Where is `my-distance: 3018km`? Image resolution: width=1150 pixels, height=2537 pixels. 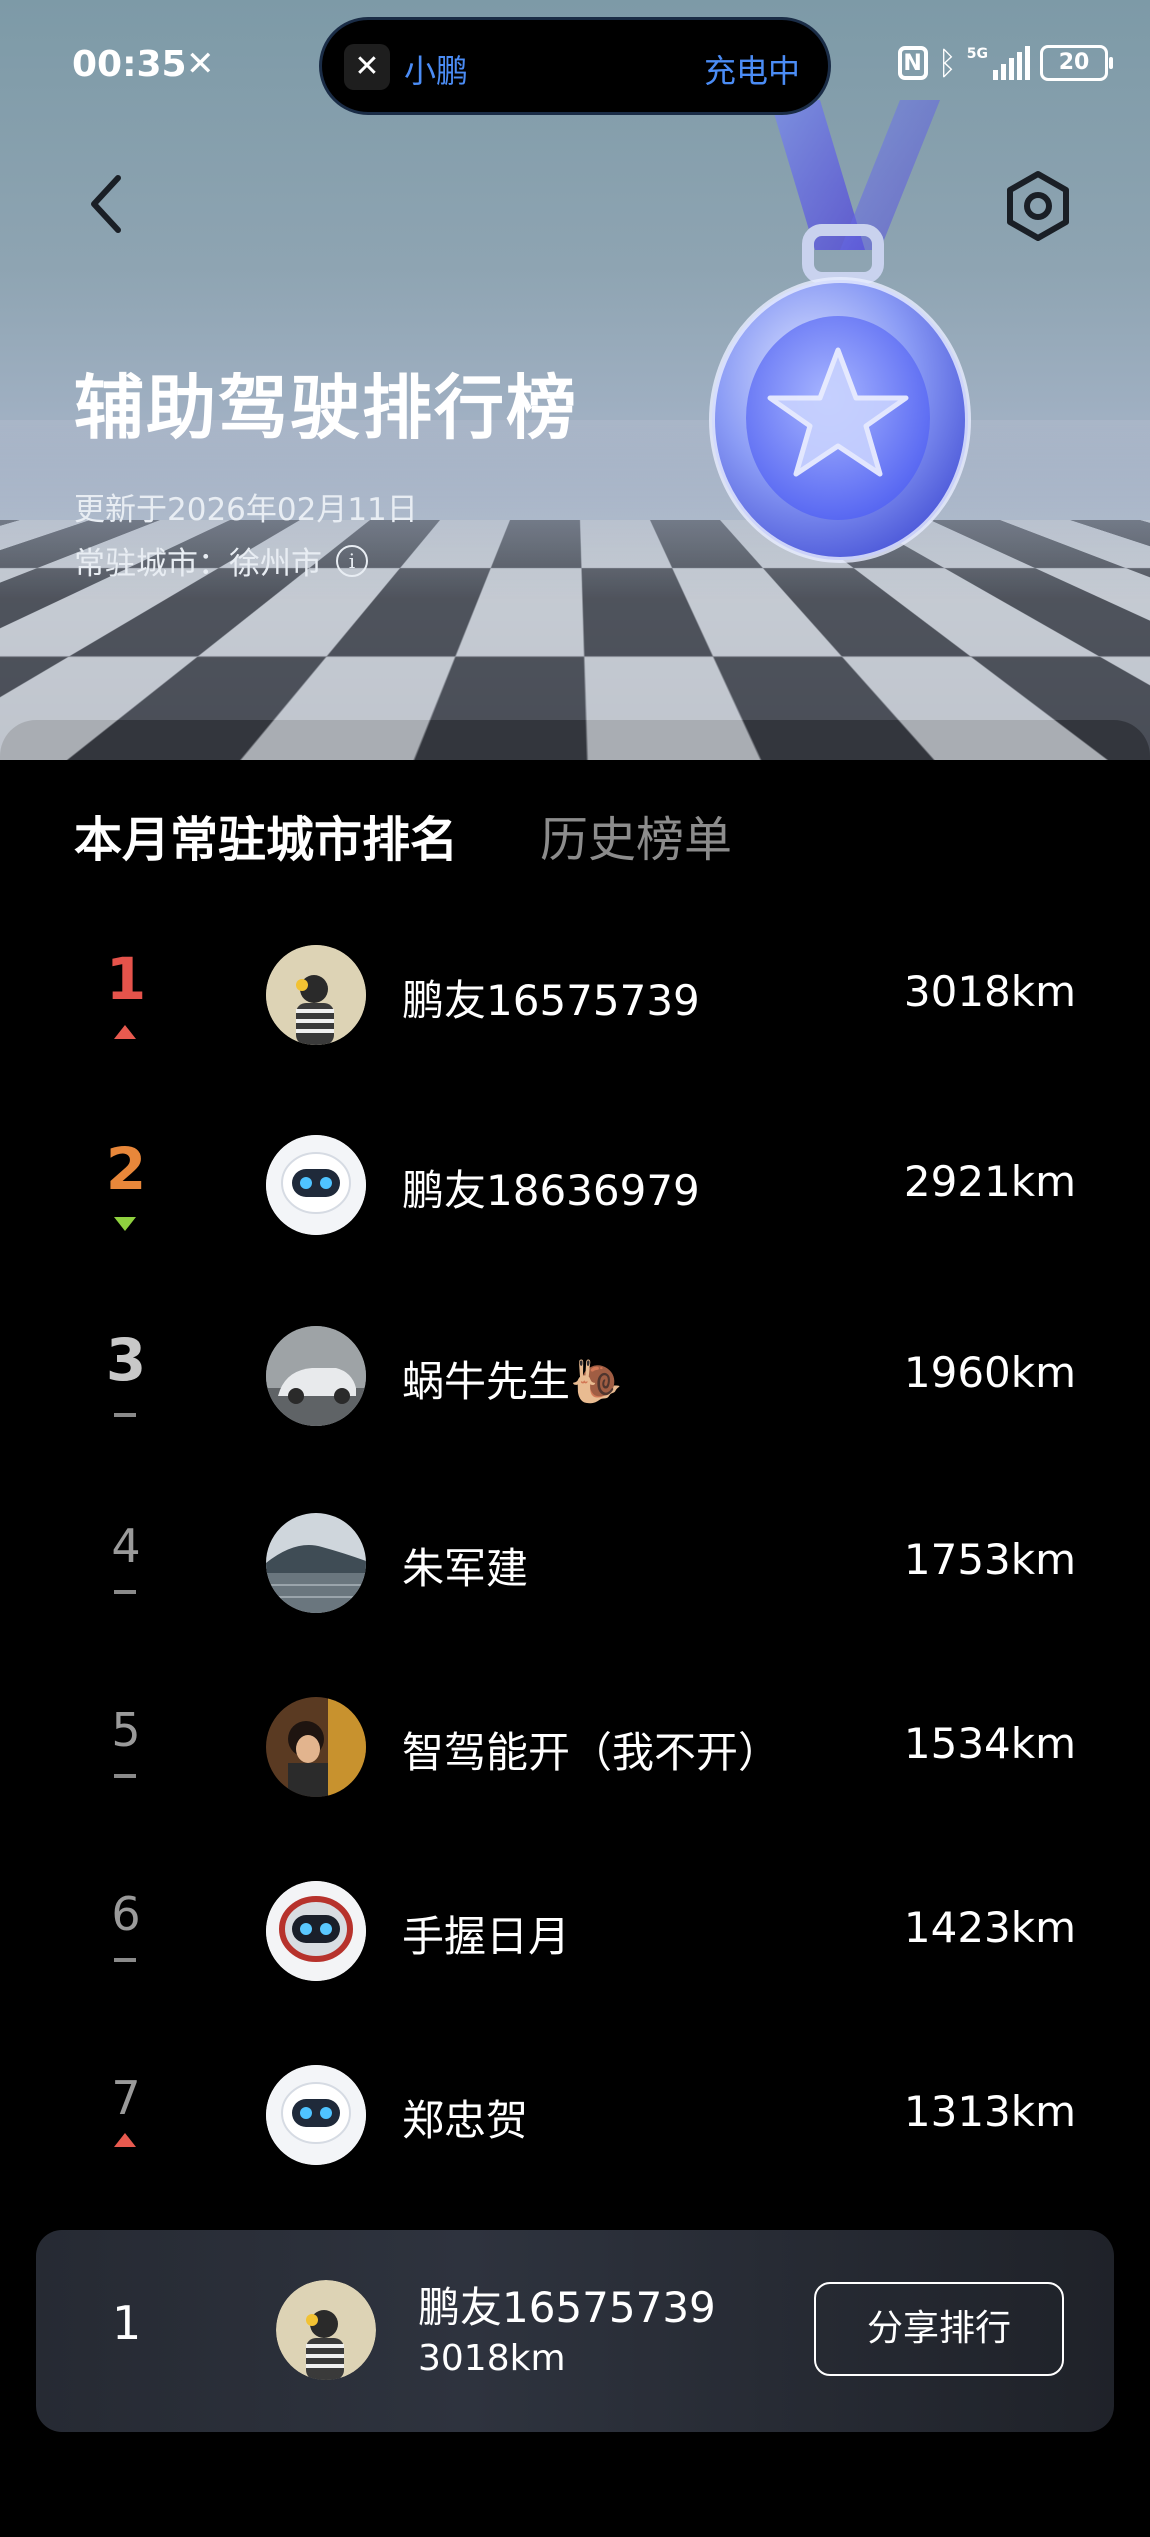
my-distance: 3018km is located at coordinates (492, 2358).